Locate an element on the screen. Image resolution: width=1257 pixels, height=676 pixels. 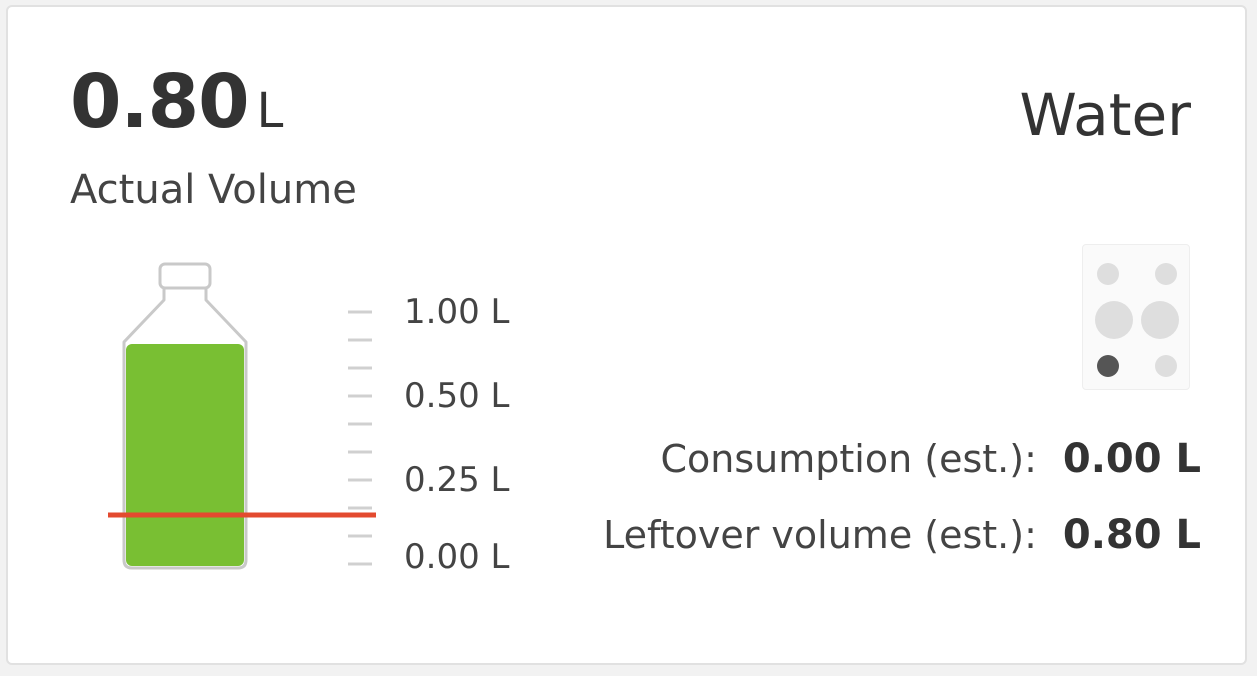
dot-middle-right is located at coordinates (1160, 320).